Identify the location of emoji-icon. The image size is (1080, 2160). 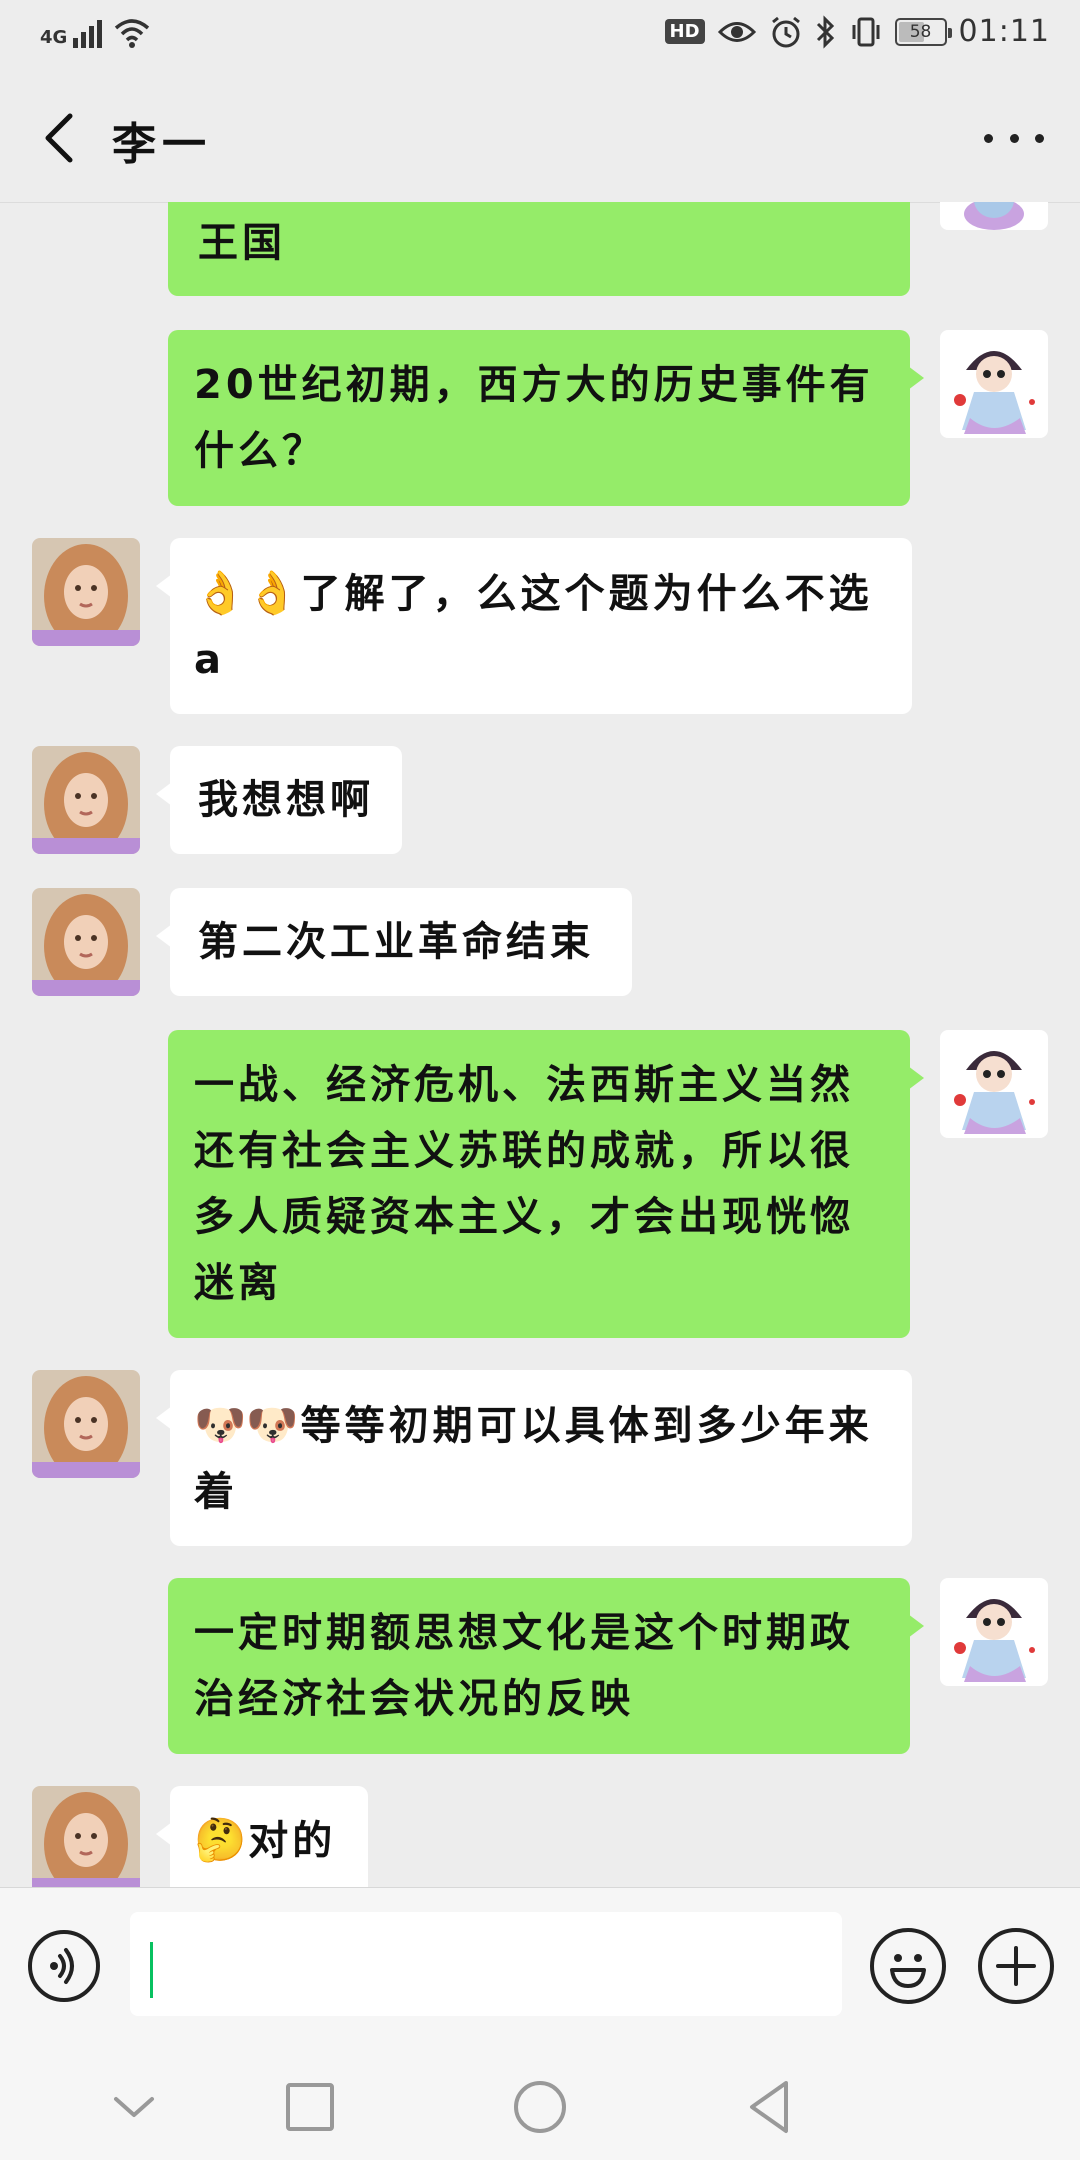
(908, 1971).